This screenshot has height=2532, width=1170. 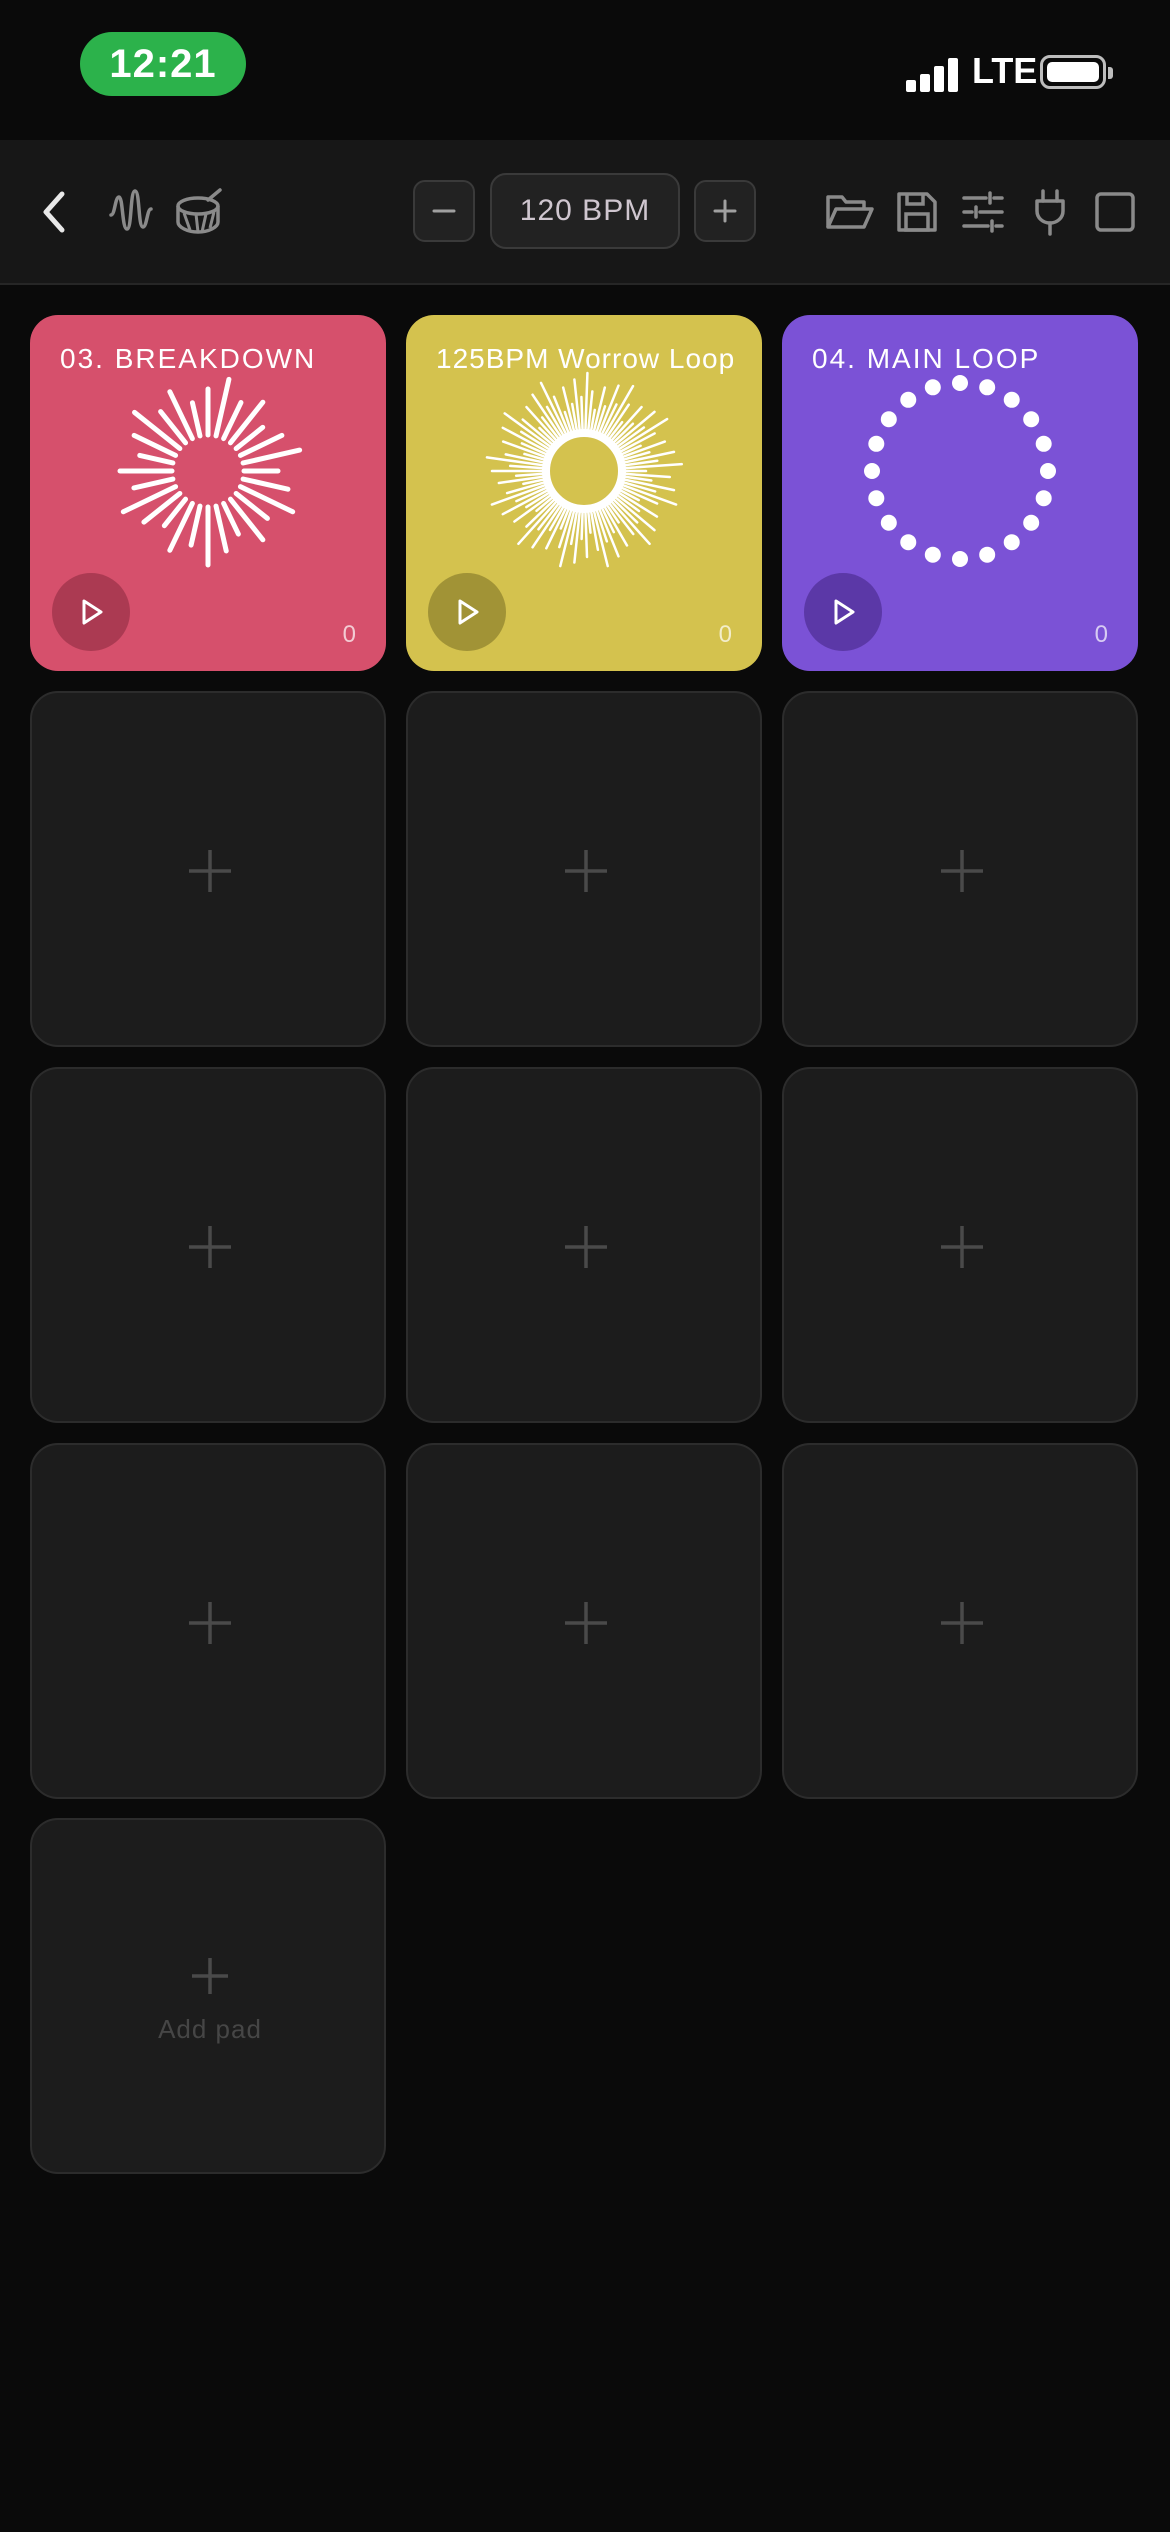 What do you see at coordinates (210, 472) in the screenshot?
I see `radial-lines-visualizer` at bounding box center [210, 472].